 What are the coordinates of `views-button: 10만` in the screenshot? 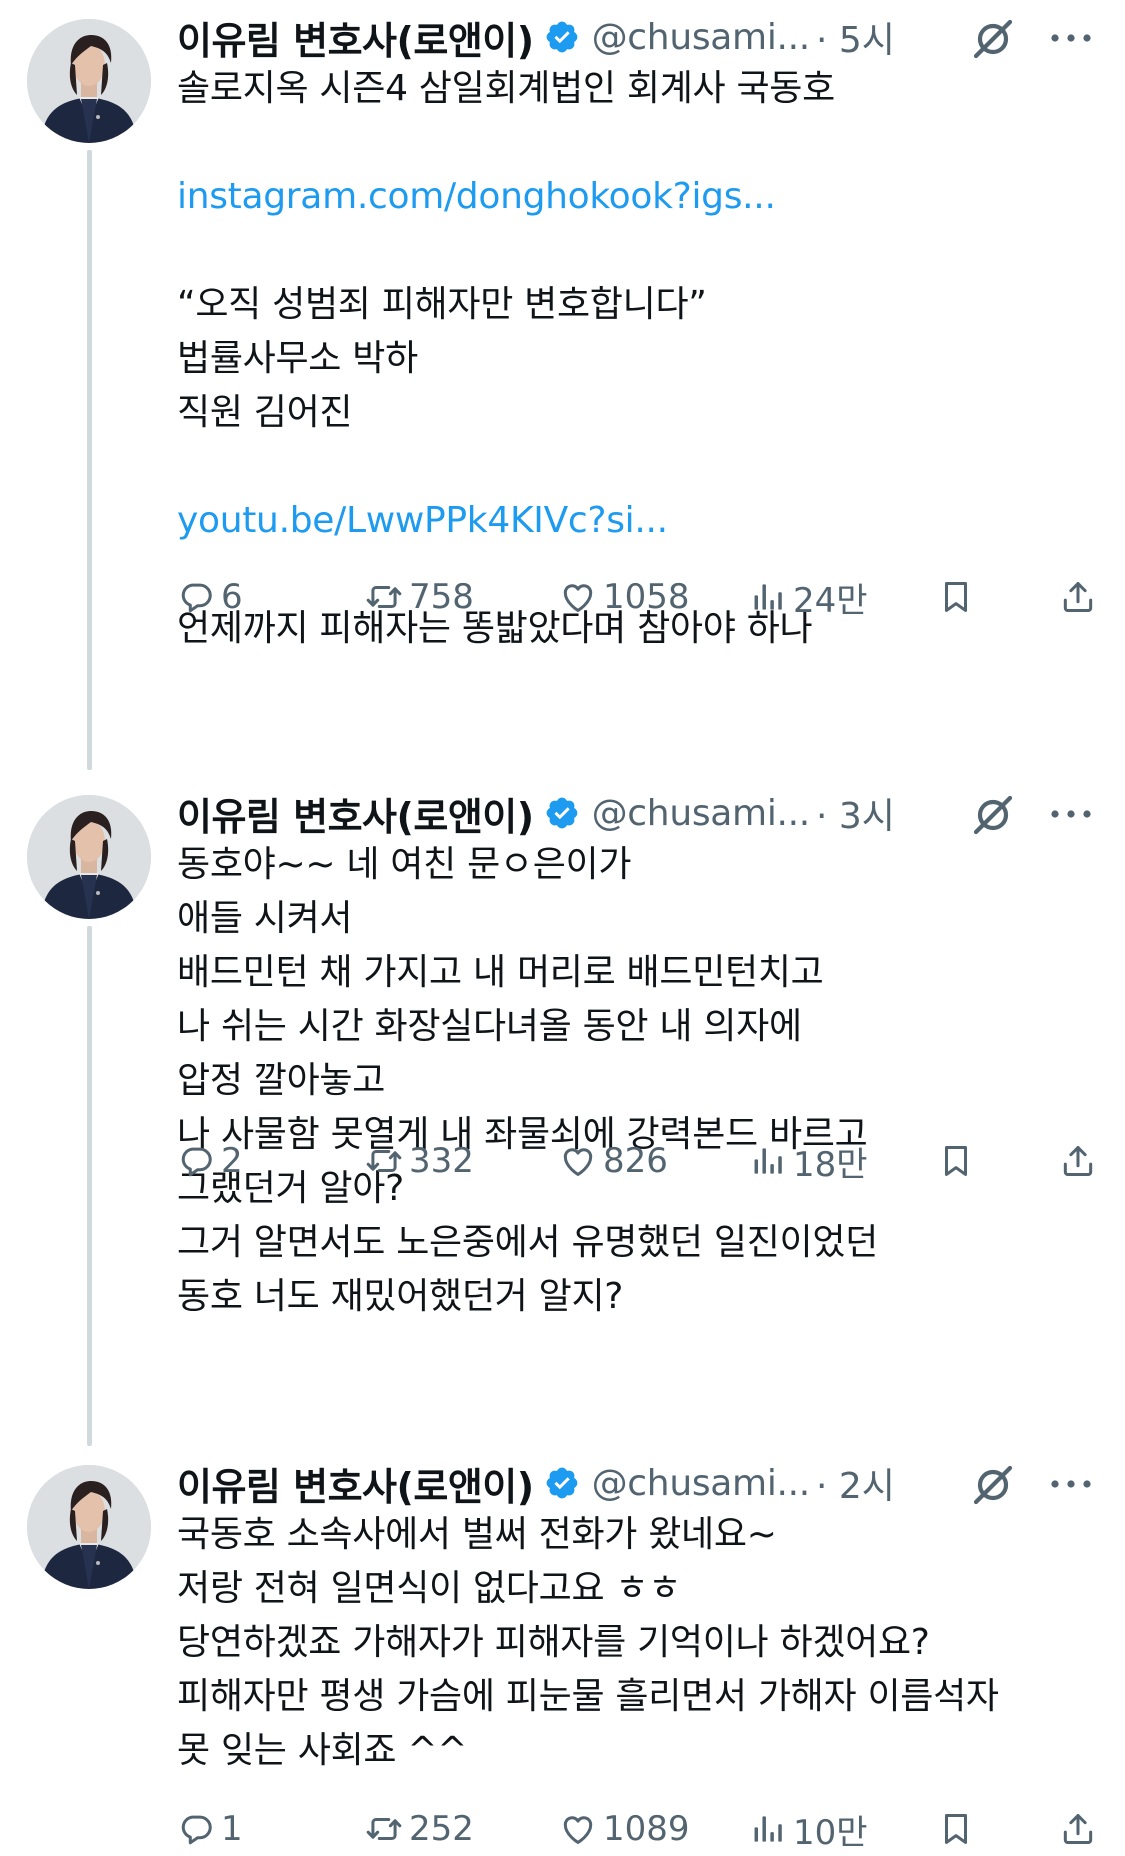 It's located at (808, 1829).